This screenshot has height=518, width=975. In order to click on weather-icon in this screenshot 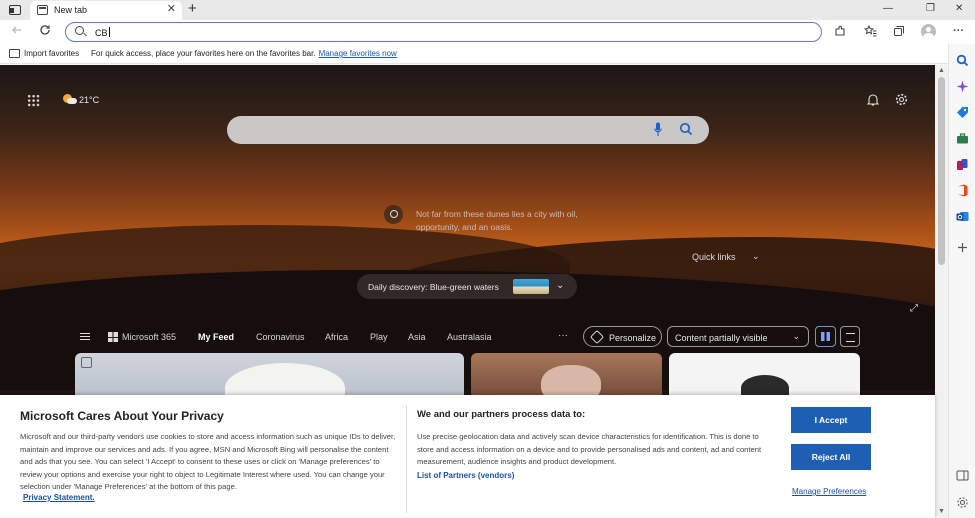, I will do `click(70, 99)`.